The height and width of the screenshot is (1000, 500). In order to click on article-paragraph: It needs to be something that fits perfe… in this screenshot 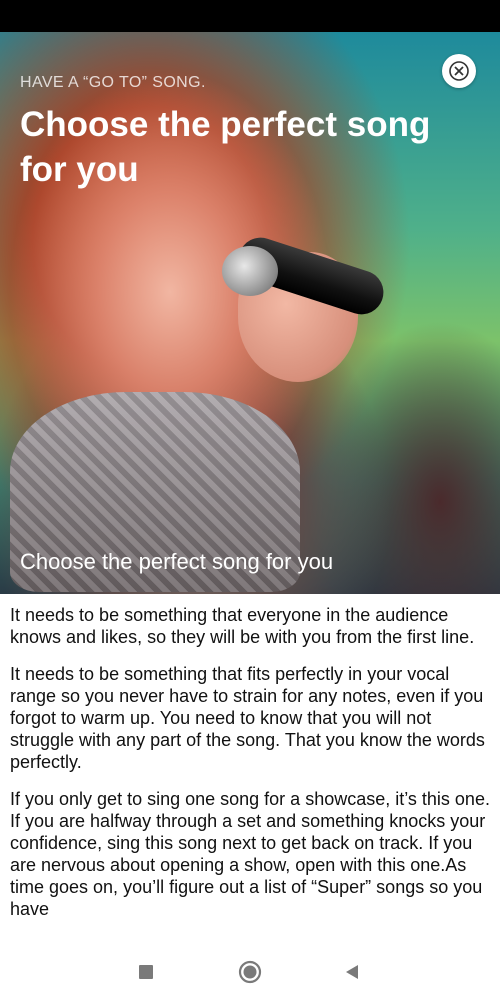, I will do `click(247, 718)`.